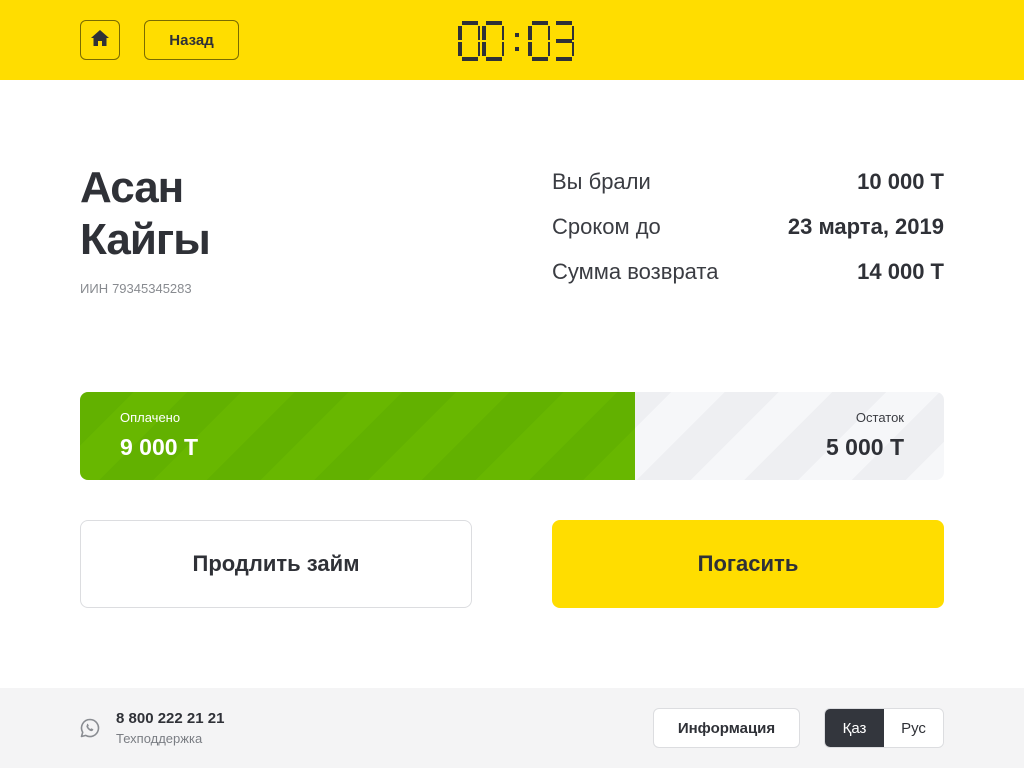  Describe the element at coordinates (145, 239) in the screenshot. I see `client-last-name: Кайгы` at that location.